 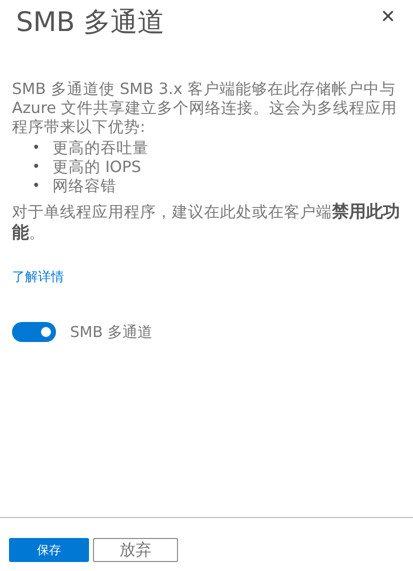 I want to click on discard-button: 放弃, so click(x=135, y=550).